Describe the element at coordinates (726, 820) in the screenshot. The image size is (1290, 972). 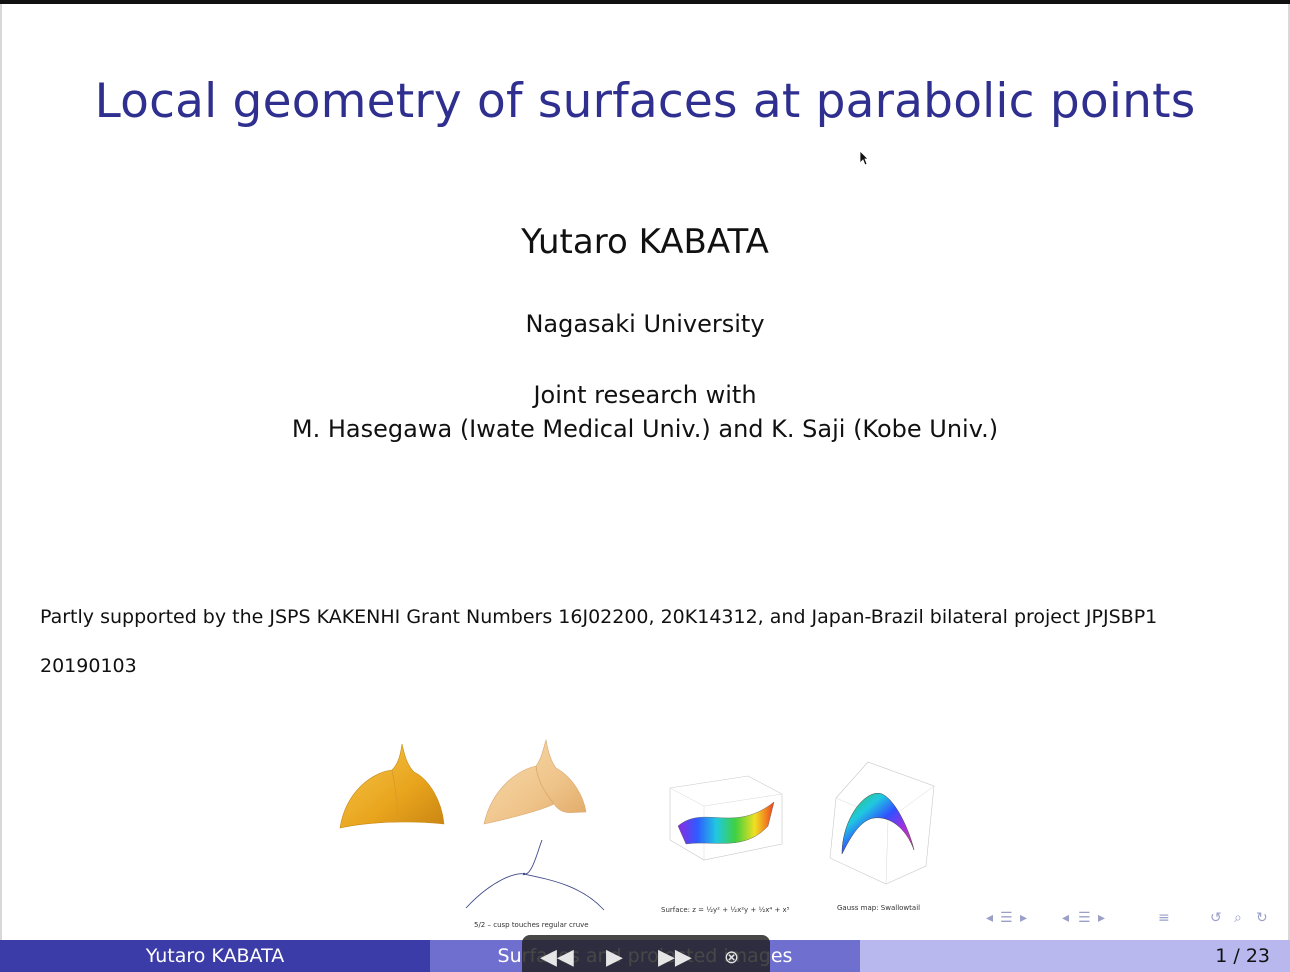
I see `rainbow-surface-plot` at that location.